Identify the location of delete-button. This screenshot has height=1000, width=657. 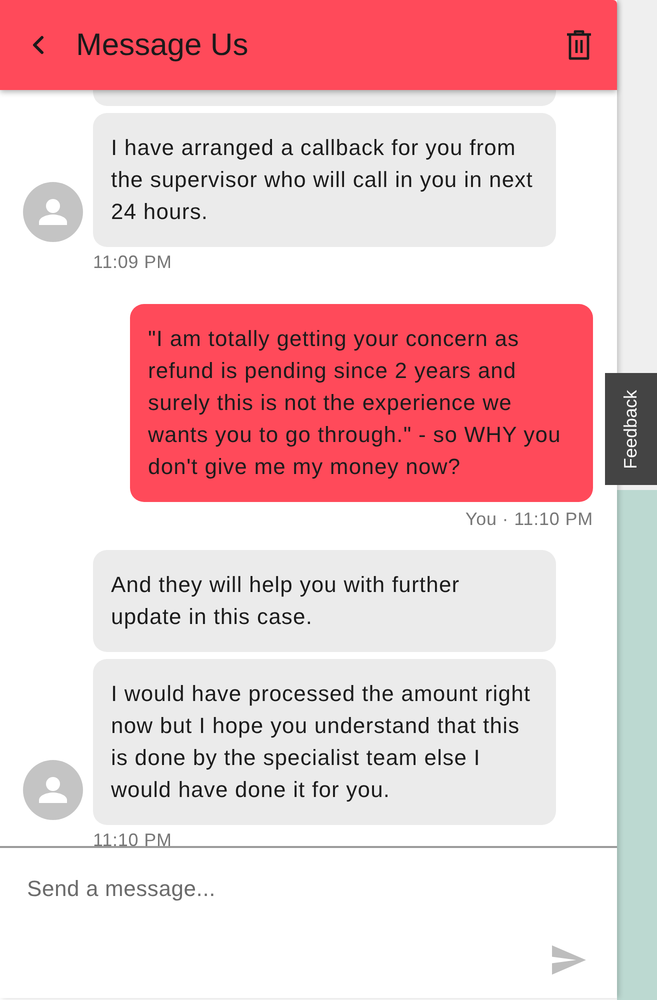
(579, 45).